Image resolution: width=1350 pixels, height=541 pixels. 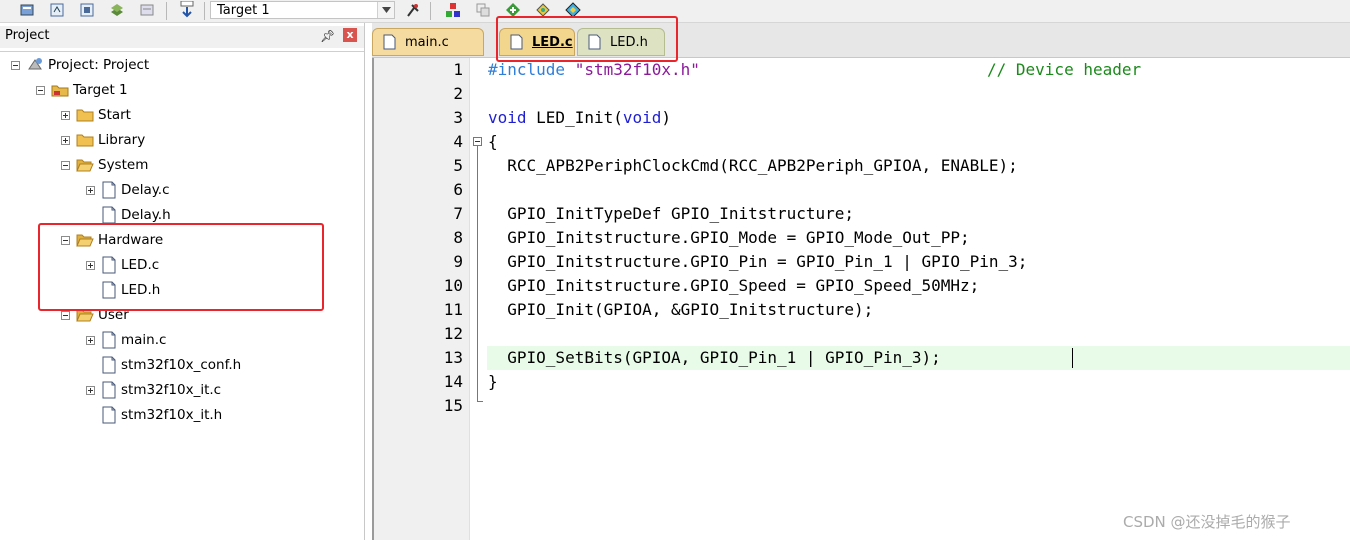 What do you see at coordinates (453, 285) in the screenshot?
I see `line-number: 10` at bounding box center [453, 285].